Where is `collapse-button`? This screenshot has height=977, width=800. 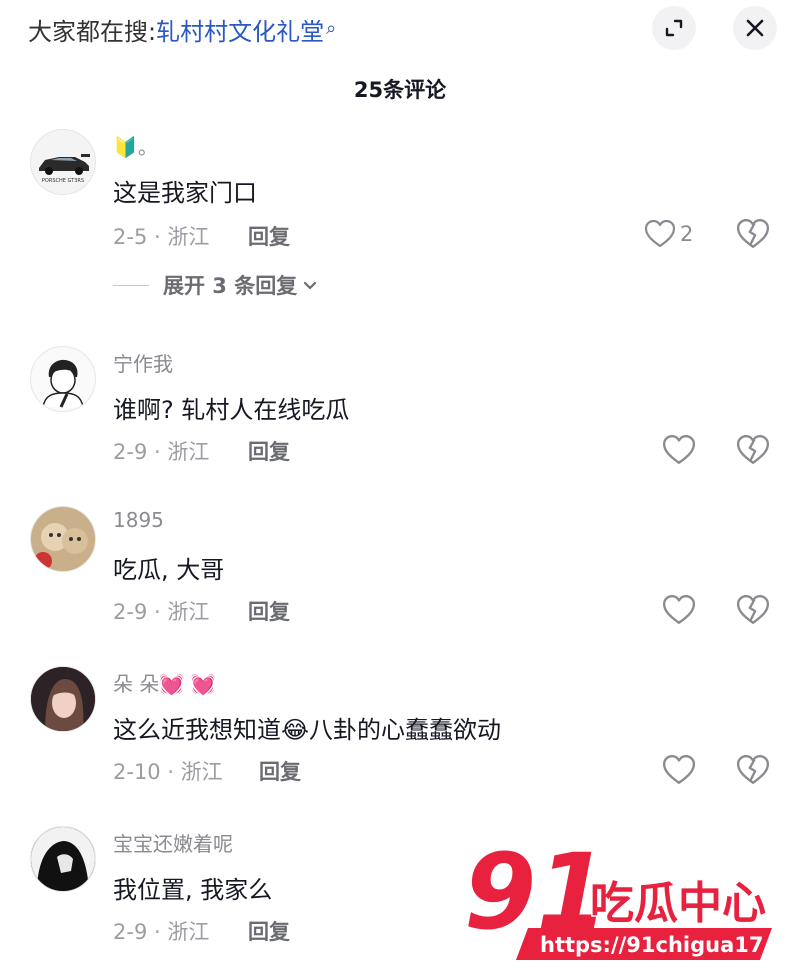
collapse-button is located at coordinates (674, 28).